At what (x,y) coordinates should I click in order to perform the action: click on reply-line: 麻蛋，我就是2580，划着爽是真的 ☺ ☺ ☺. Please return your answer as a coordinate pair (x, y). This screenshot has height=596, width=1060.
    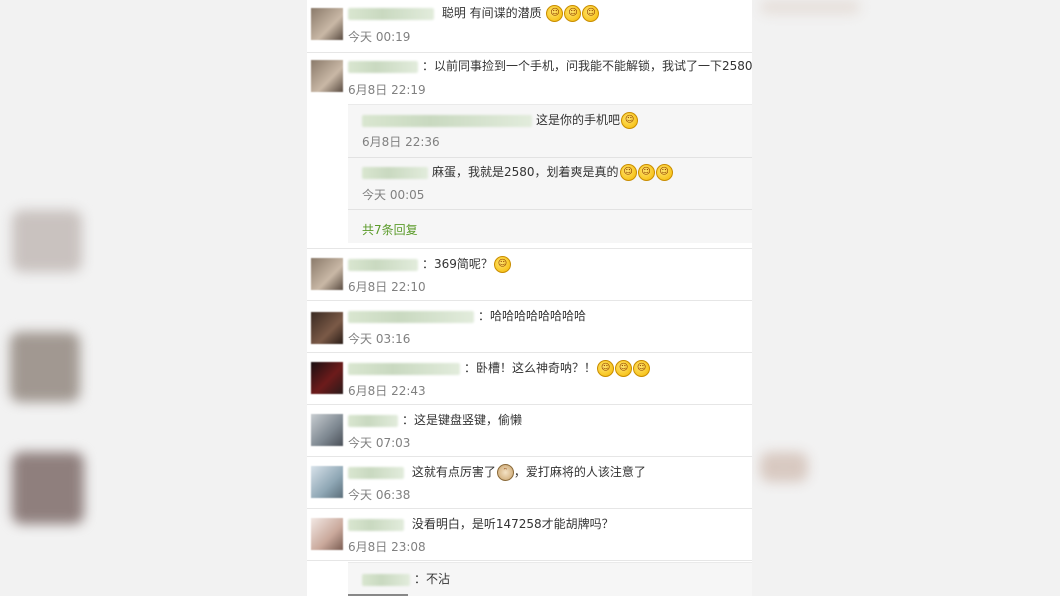
    Looking at the image, I should click on (517, 172).